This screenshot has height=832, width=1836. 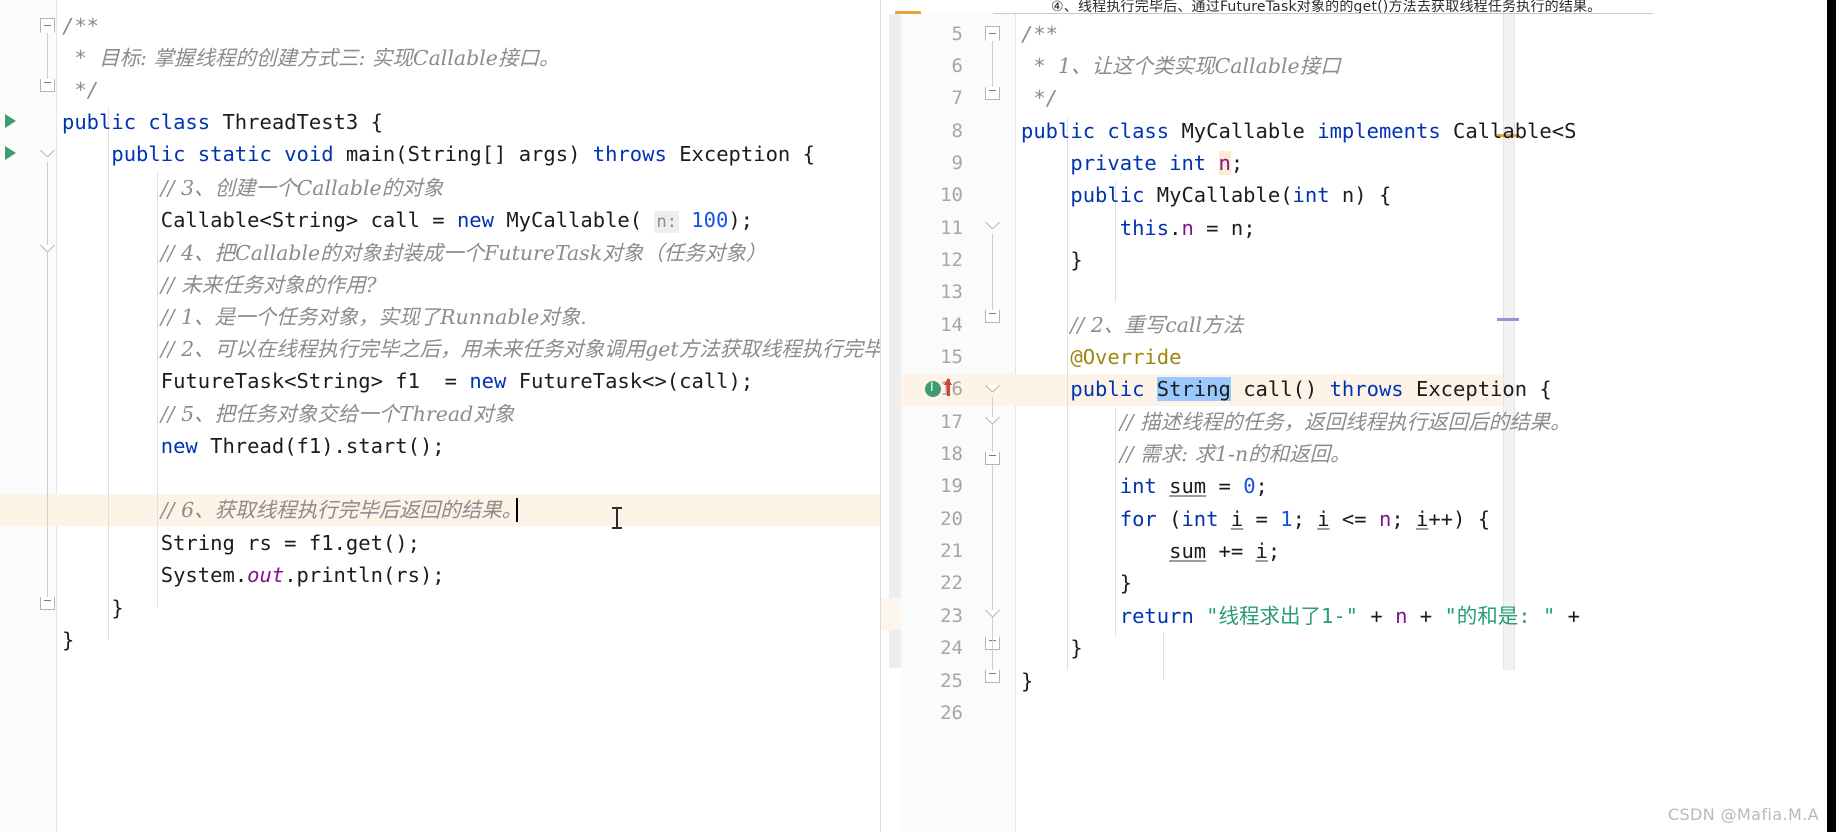 What do you see at coordinates (951, 228) in the screenshot?
I see `line-number: 11` at bounding box center [951, 228].